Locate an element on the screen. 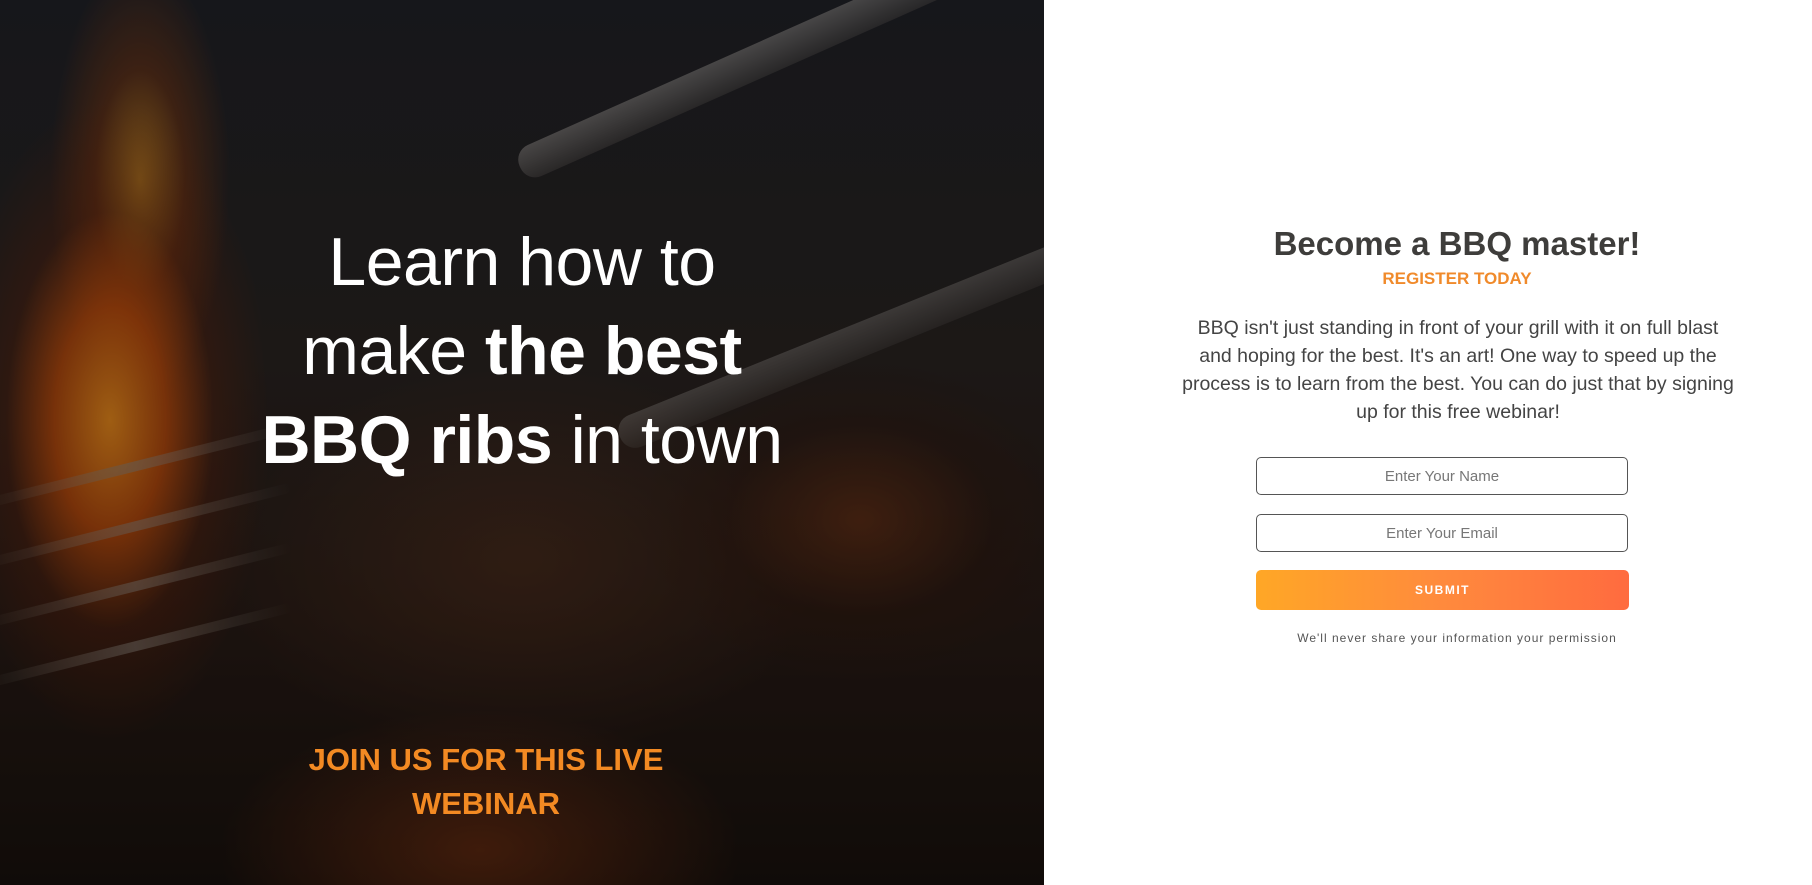 The width and height of the screenshot is (1812, 885). name-input is located at coordinates (1442, 476).